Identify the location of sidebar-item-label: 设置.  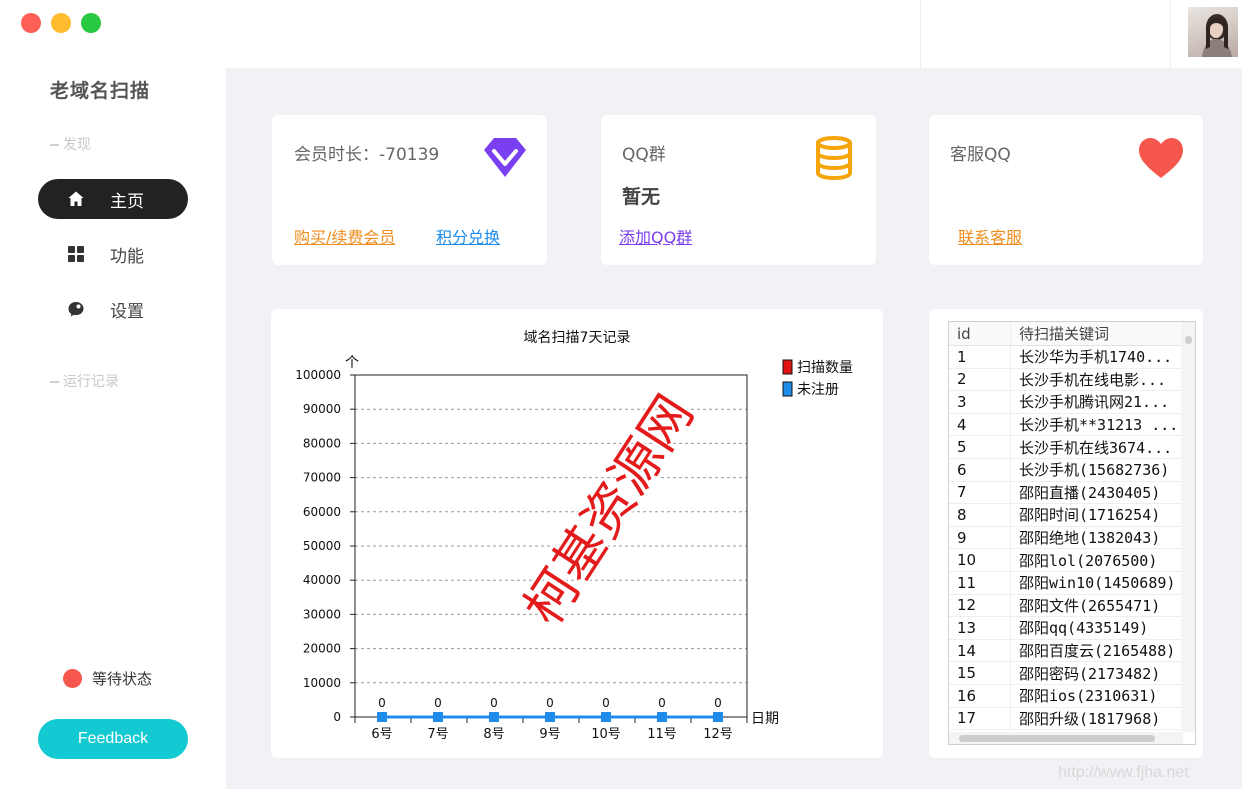
(127, 311).